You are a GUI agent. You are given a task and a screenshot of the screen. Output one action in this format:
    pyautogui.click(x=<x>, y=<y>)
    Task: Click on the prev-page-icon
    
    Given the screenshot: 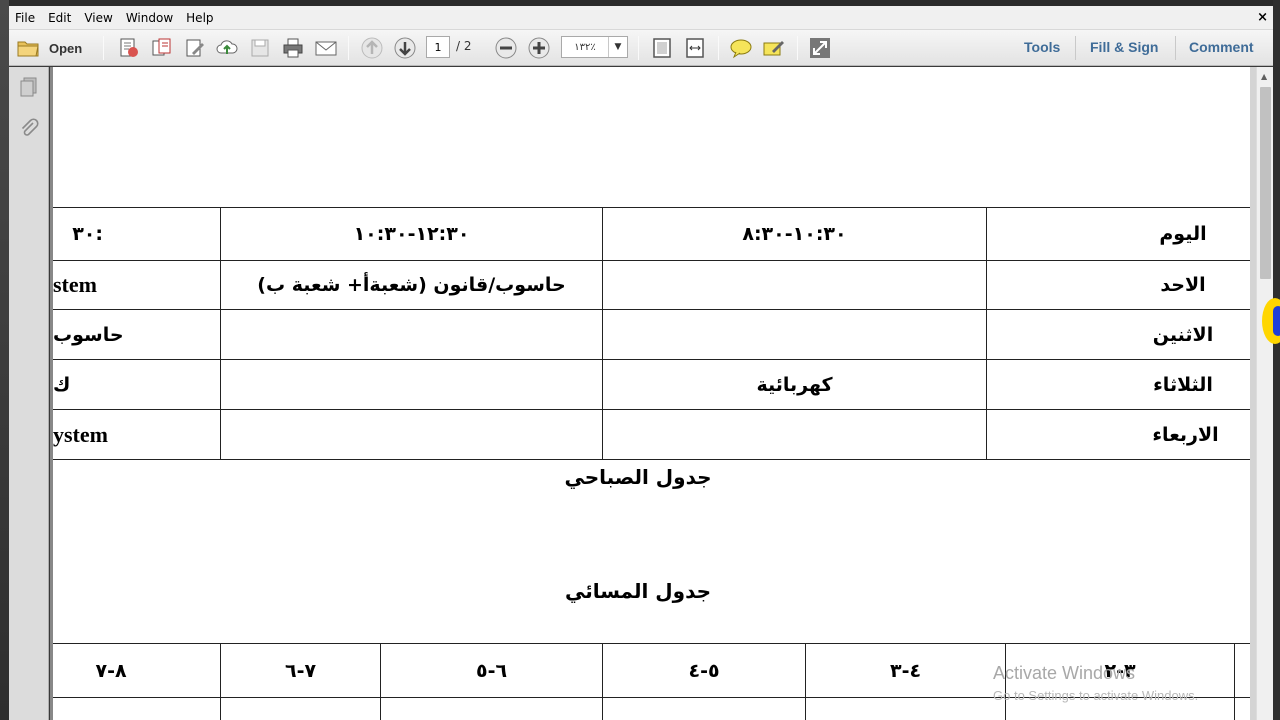 What is the action you would take?
    pyautogui.click(x=372, y=48)
    